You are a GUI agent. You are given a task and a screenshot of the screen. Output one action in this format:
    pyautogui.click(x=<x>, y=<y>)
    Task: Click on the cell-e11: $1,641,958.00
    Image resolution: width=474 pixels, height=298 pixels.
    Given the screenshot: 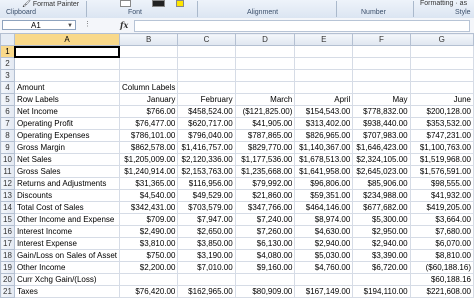 What is the action you would take?
    pyautogui.click(x=324, y=171)
    